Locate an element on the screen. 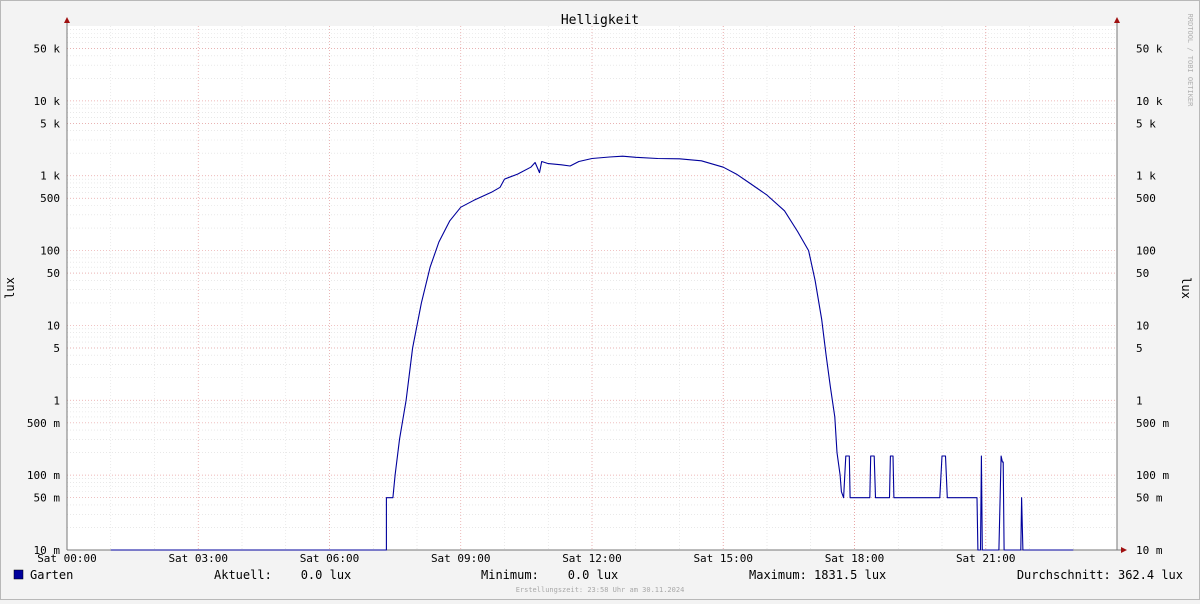 This screenshot has width=1200, height=604. y-tick-label-right: 5 k is located at coordinates (1146, 123).